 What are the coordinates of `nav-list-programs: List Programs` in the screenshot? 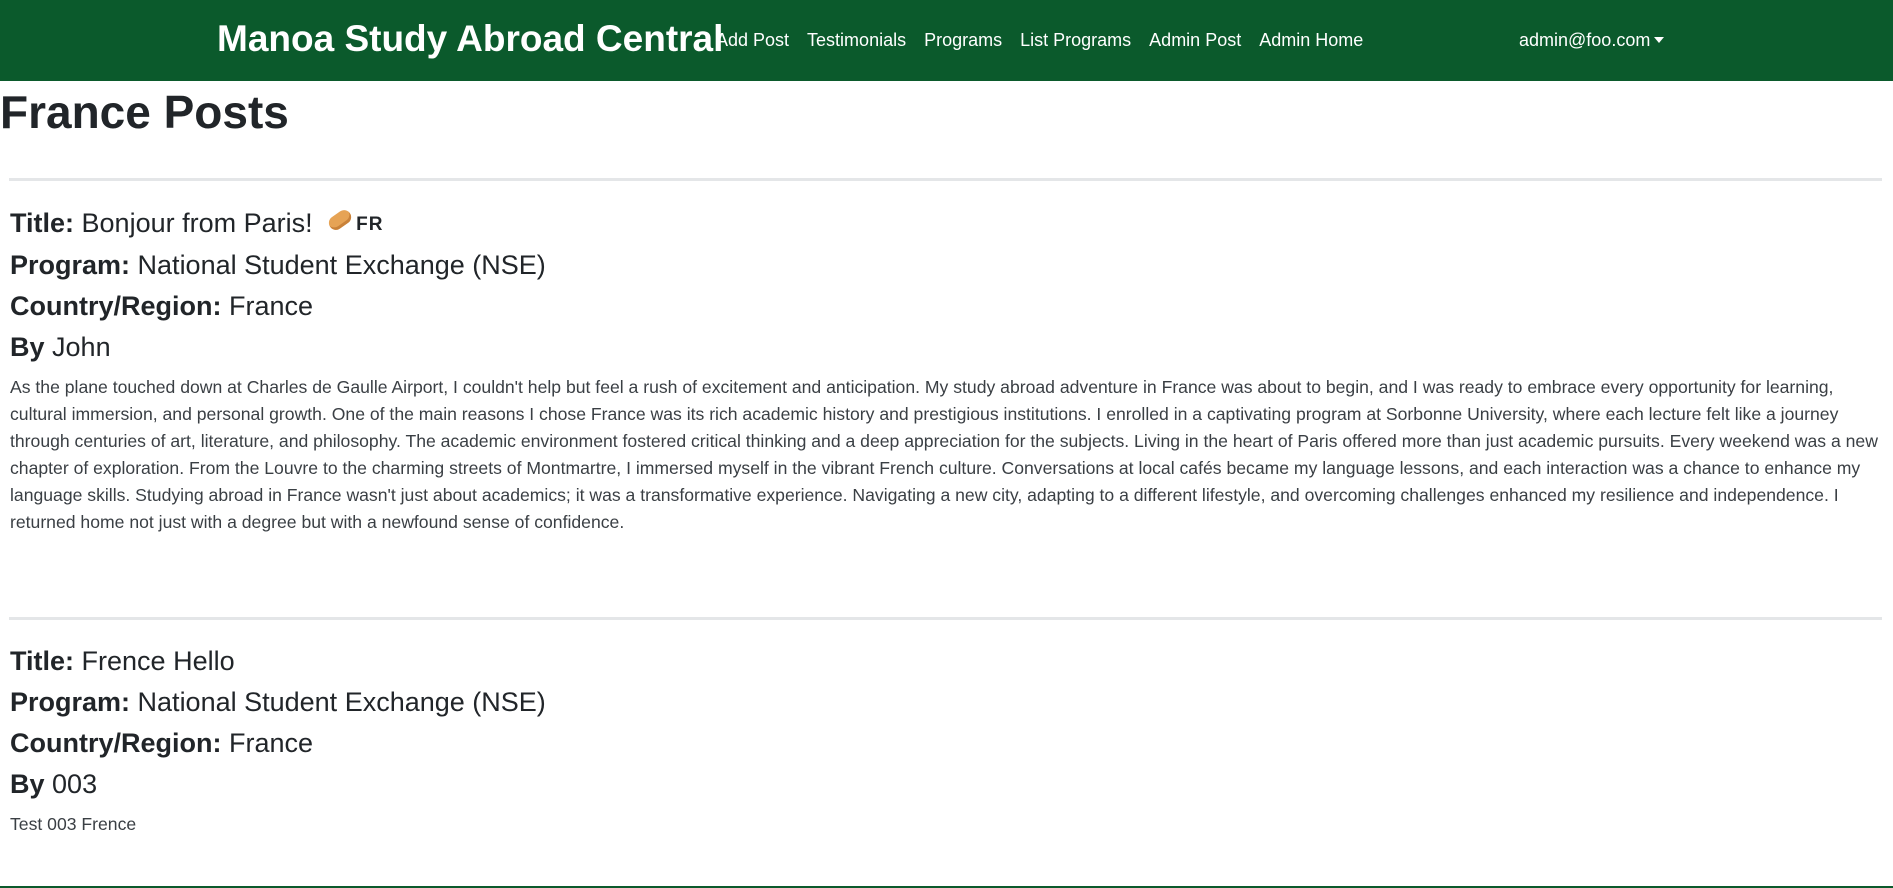 It's located at (1075, 40).